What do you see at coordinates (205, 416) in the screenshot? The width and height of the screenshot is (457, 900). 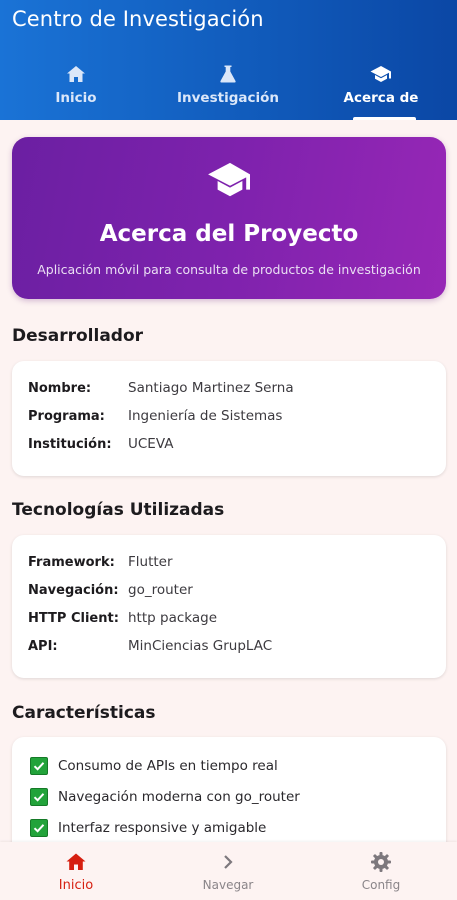 I see `row-value: Ingeniería de Sistemas` at bounding box center [205, 416].